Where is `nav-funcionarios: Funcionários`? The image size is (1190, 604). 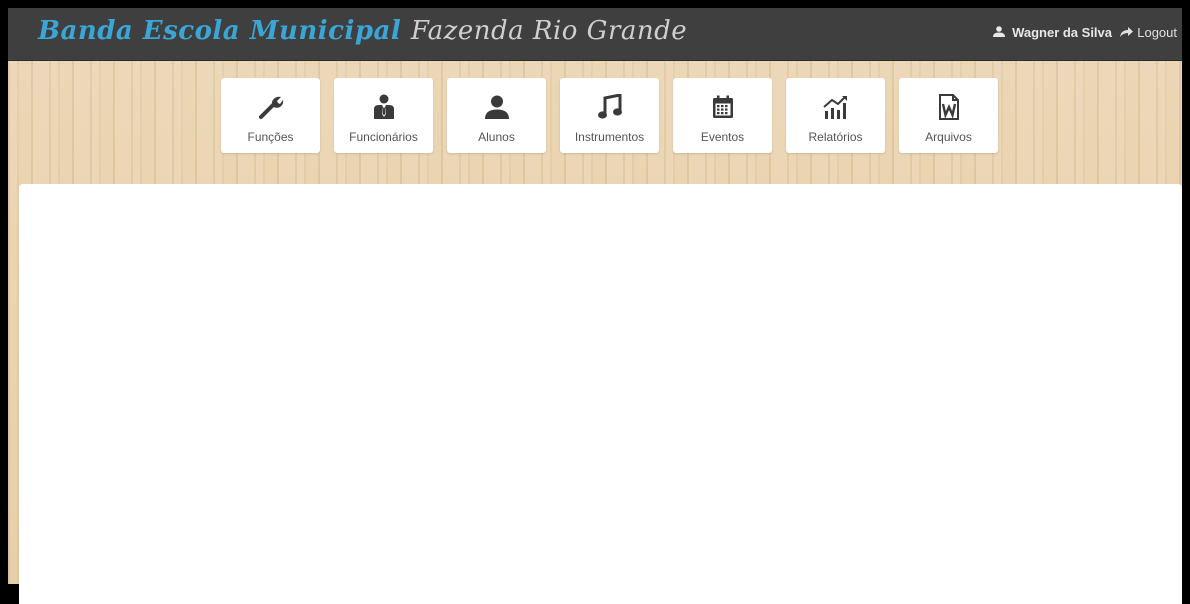 nav-funcionarios: Funcionários is located at coordinates (383, 115).